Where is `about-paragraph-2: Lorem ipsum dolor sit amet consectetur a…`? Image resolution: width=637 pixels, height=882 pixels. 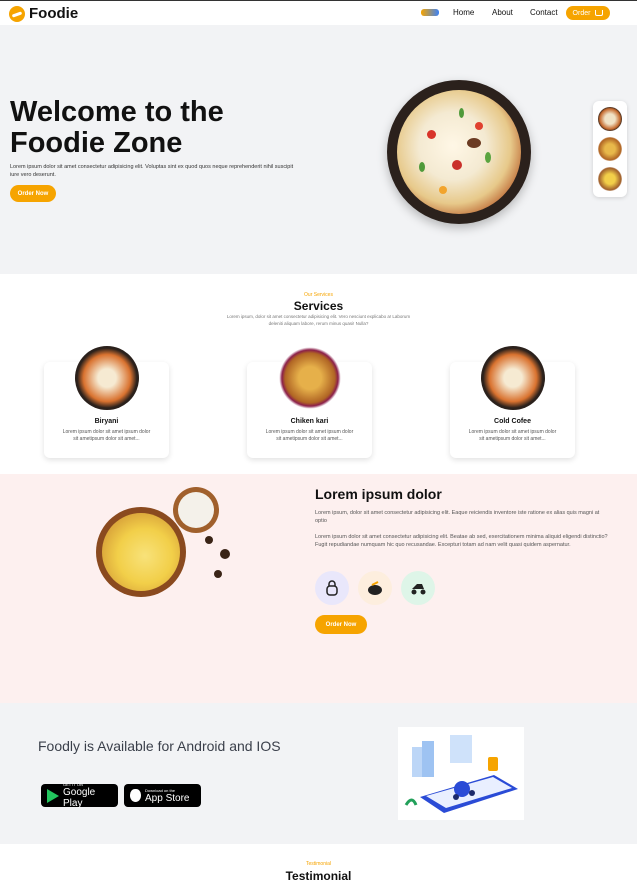
about-paragraph-2: Lorem ipsum dolor sit amet consectetur a… is located at coordinates (461, 541).